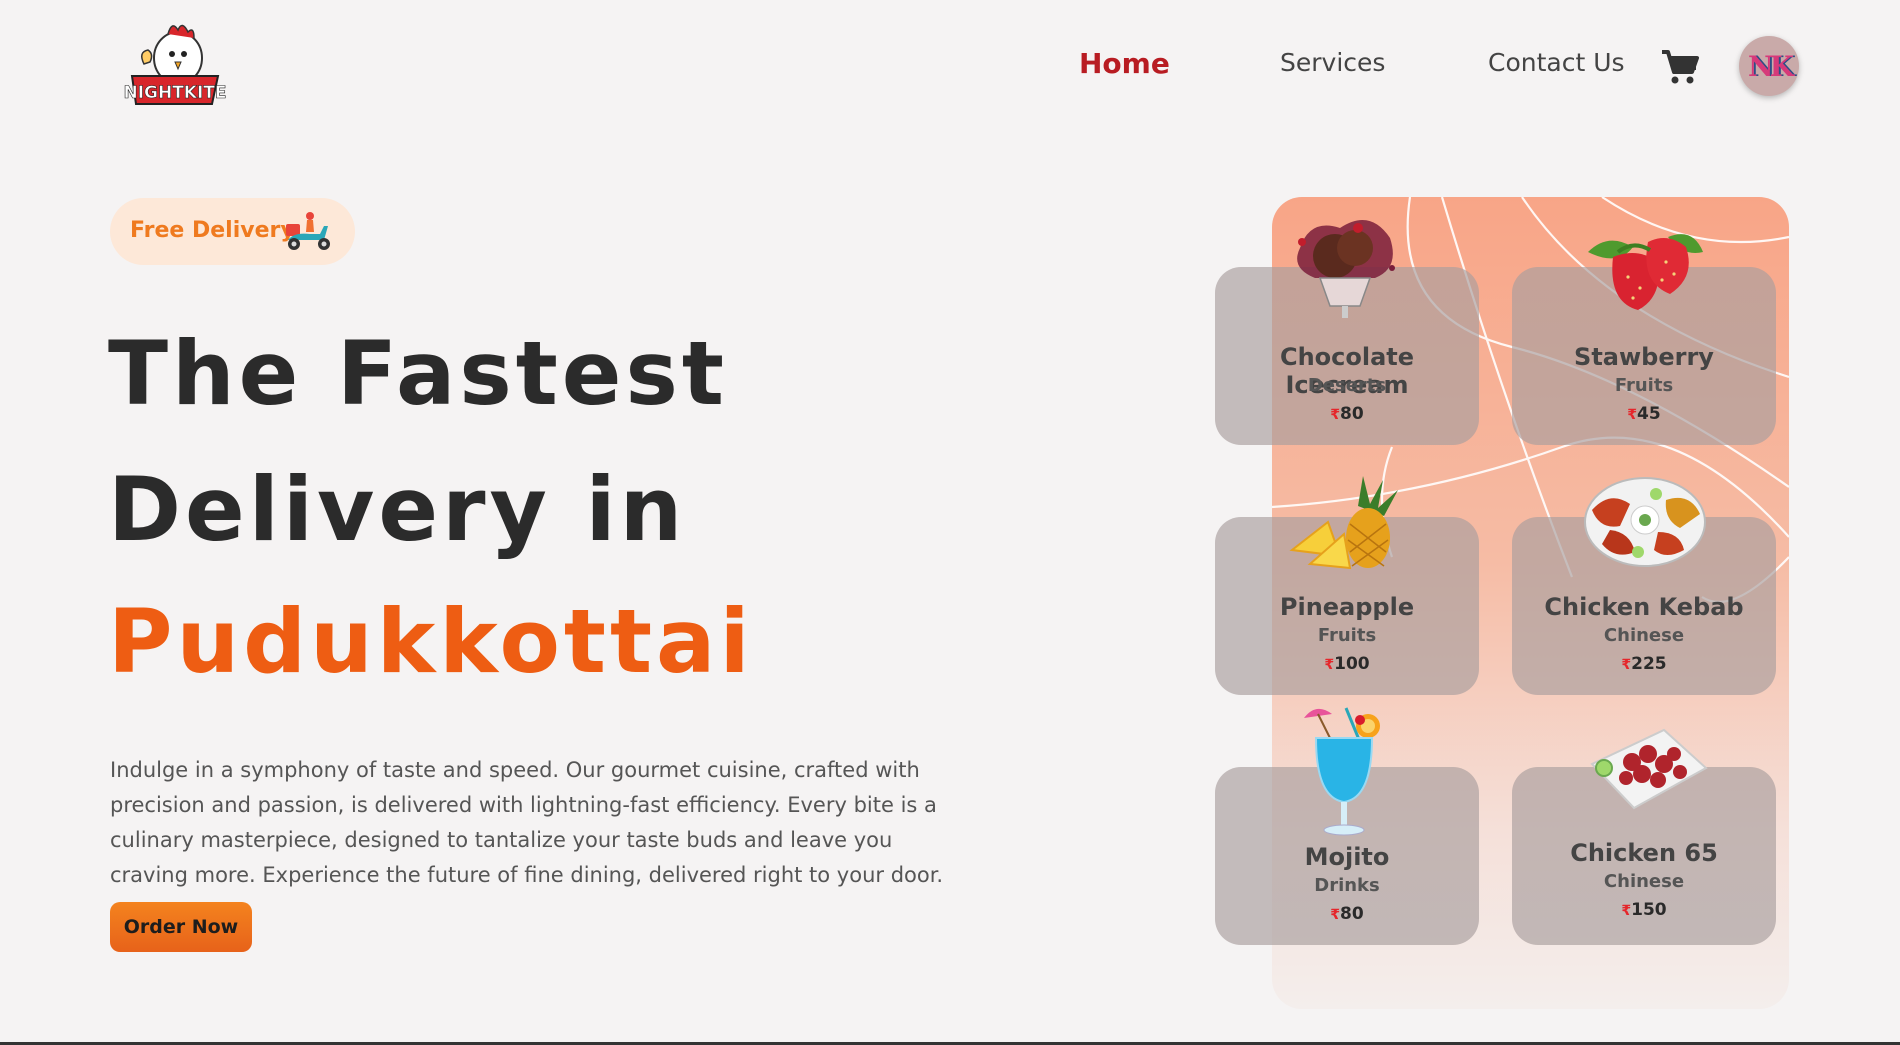 The width and height of the screenshot is (1900, 1045). Describe the element at coordinates (1347, 385) in the screenshot. I see `menu-item-category: Deserts` at that location.